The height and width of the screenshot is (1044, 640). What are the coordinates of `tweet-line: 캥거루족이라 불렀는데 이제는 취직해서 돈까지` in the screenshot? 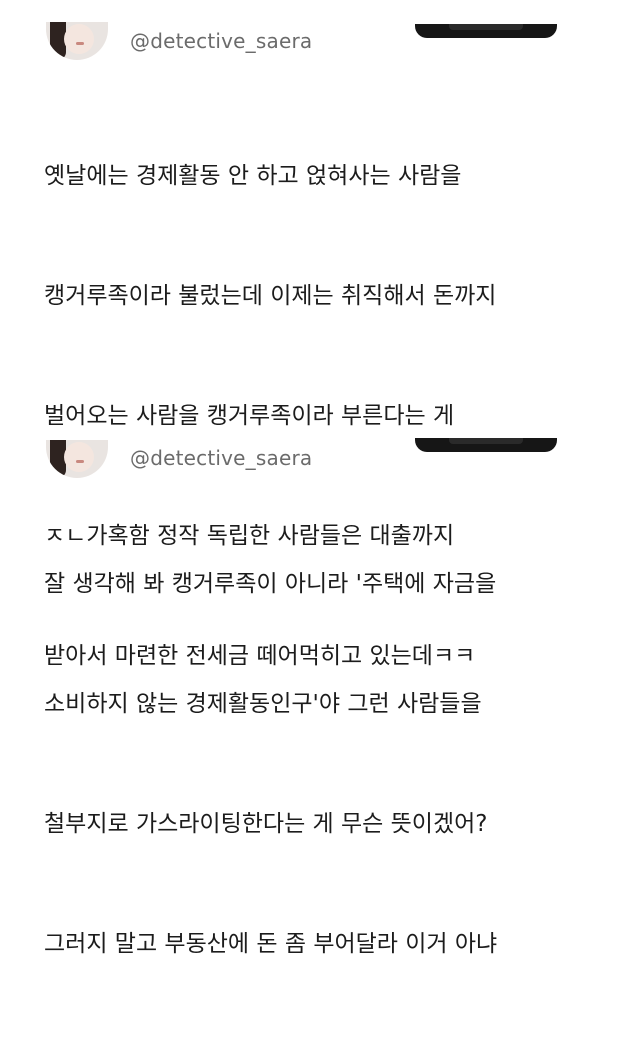 It's located at (270, 296).